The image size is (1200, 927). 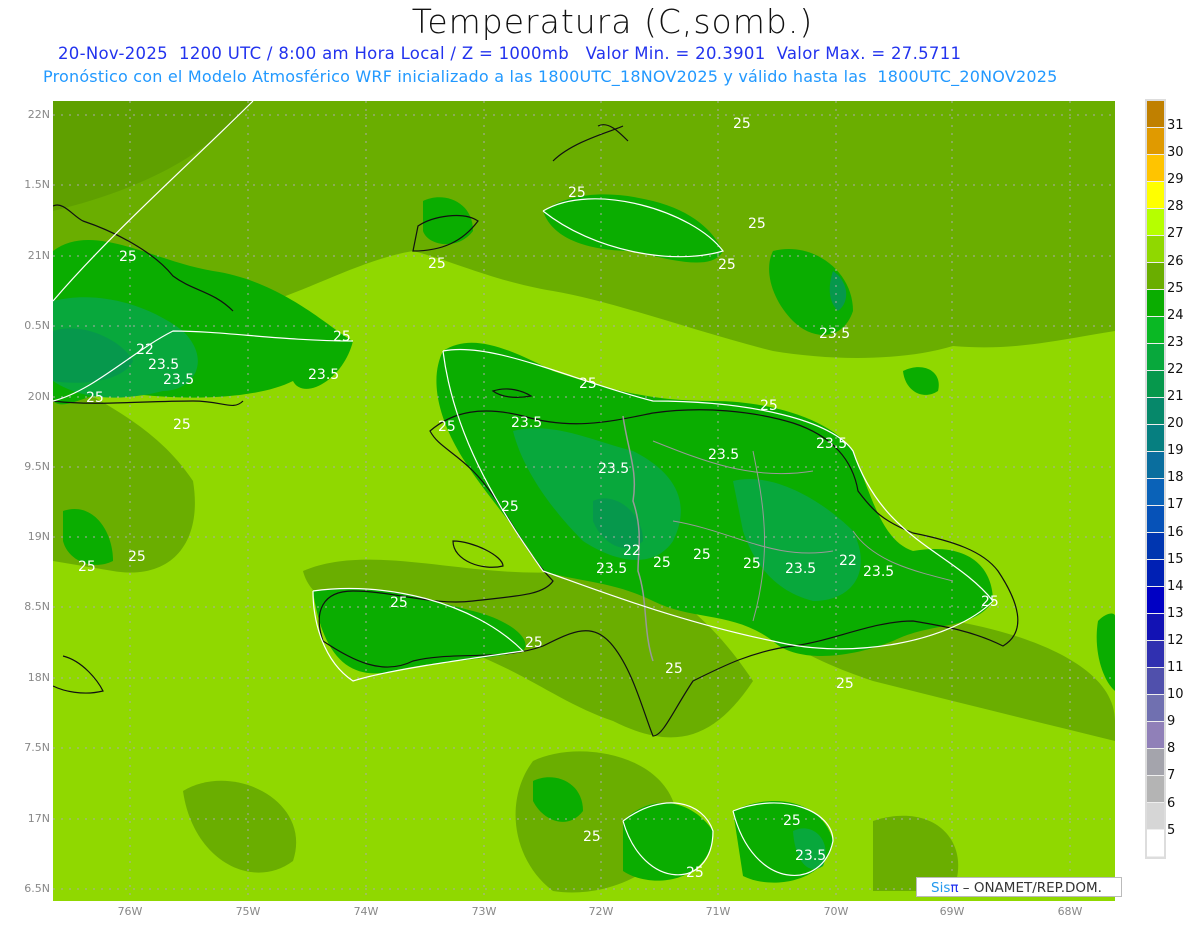 I want to click on lat-label: 21N, so click(x=38, y=255).